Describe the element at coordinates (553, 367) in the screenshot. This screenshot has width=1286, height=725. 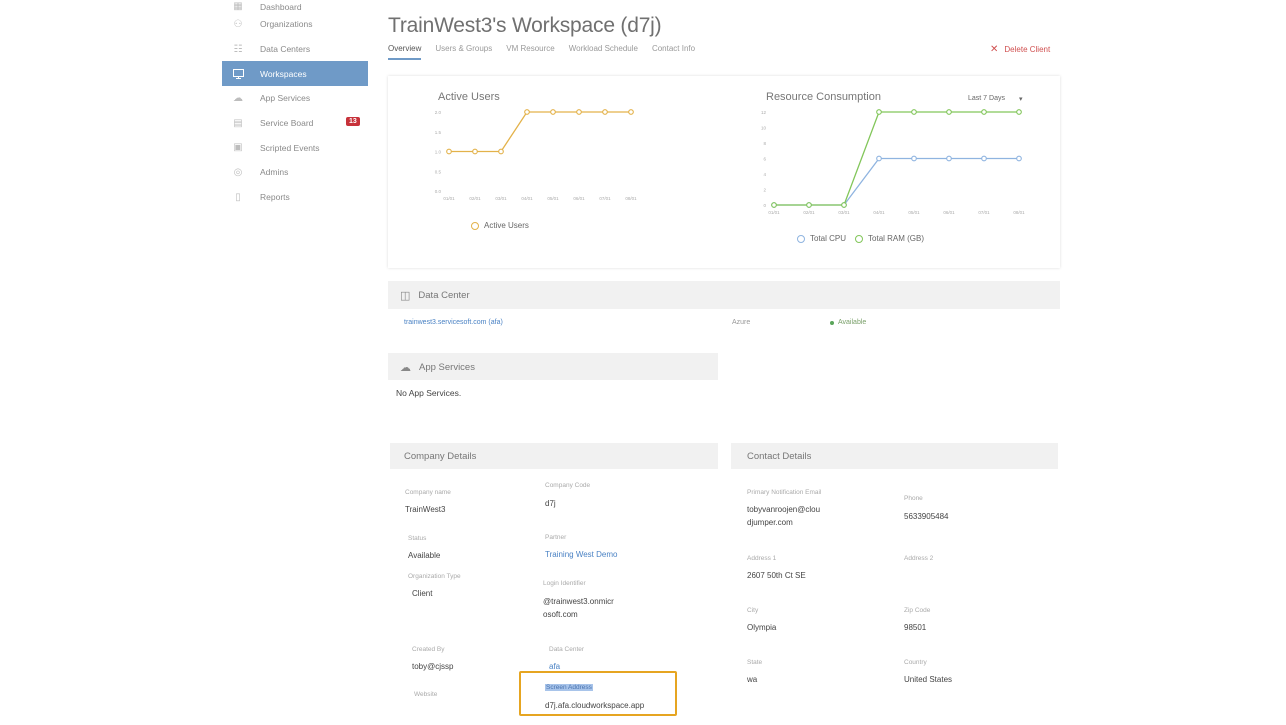
I see `app-services-heading: ☁ App Services` at that location.